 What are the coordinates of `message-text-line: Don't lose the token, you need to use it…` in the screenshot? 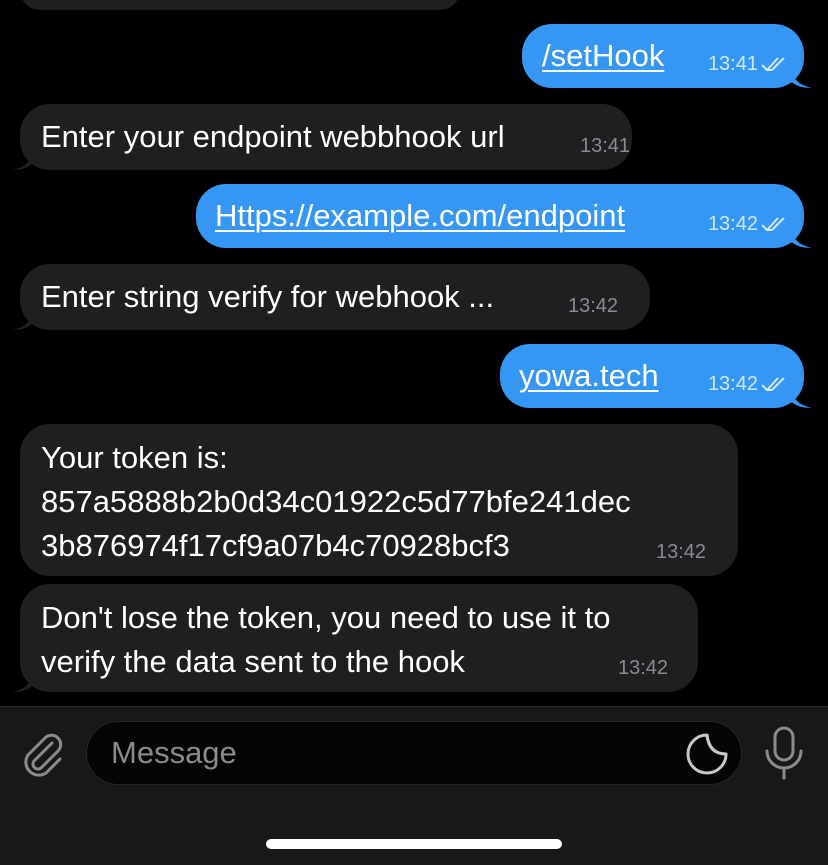 It's located at (326, 617).